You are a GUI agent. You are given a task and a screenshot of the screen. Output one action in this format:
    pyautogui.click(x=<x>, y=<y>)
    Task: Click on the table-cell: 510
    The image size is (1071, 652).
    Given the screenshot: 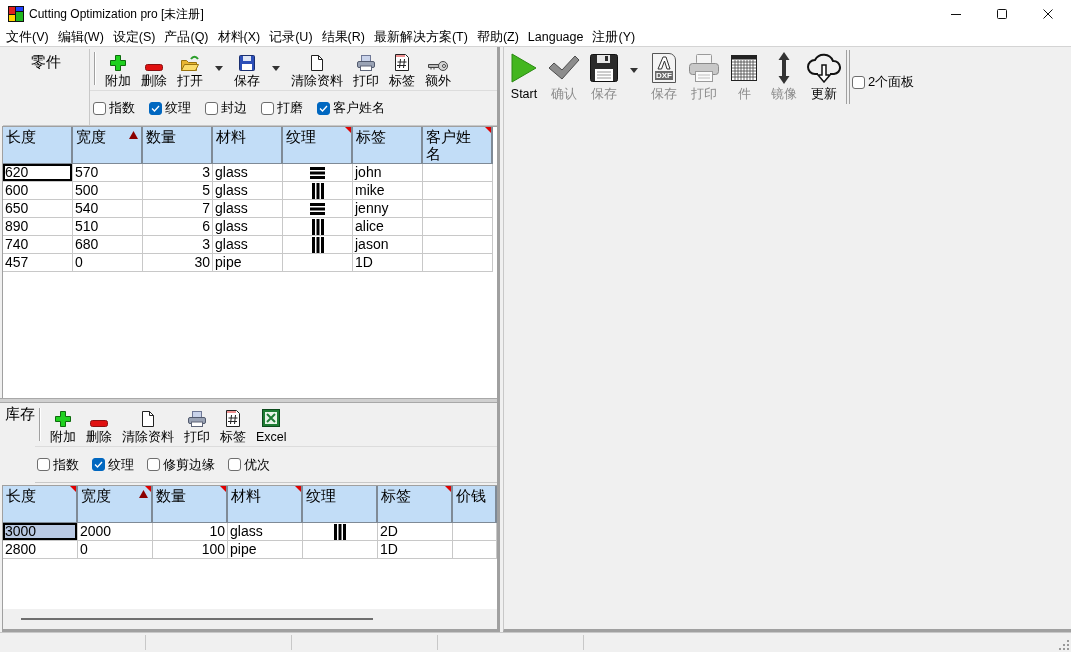 What is the action you would take?
    pyautogui.click(x=108, y=227)
    